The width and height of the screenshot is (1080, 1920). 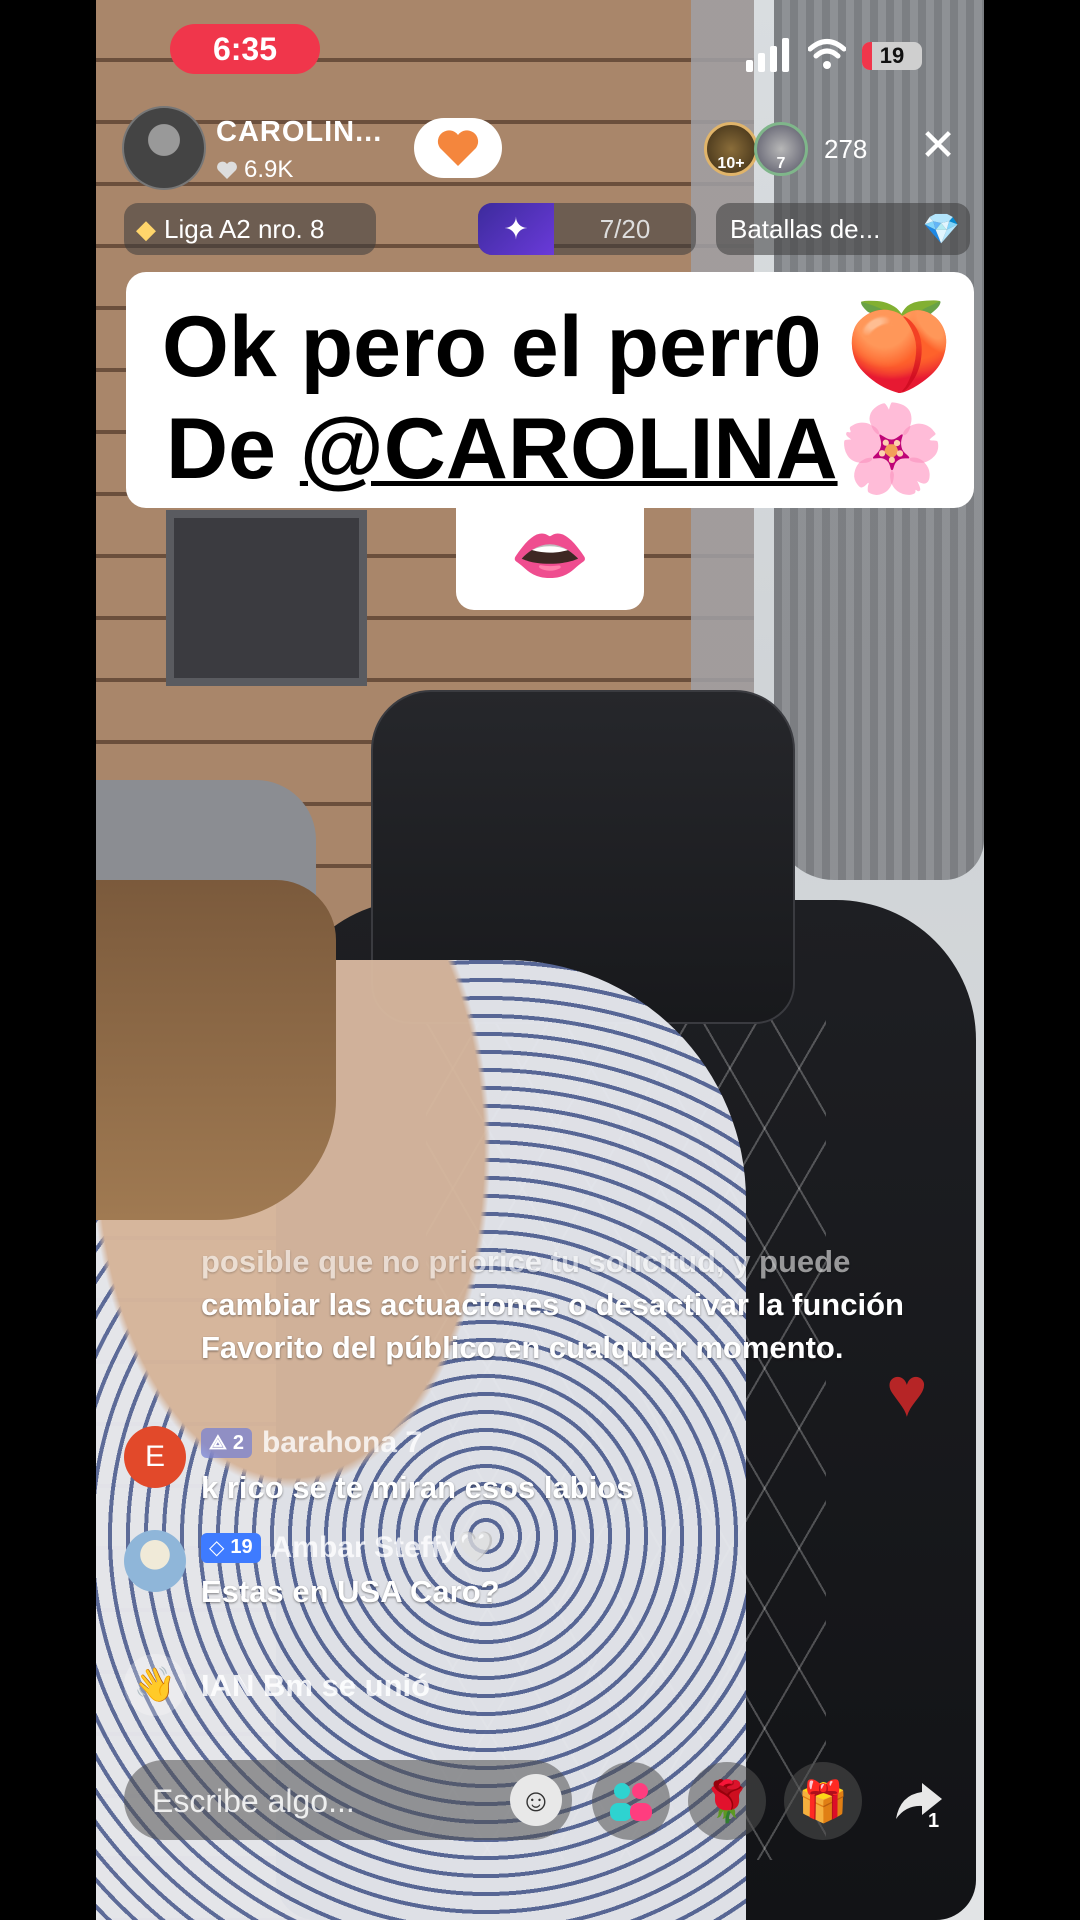 I want to click on battery-icon: 19, so click(x=892, y=56).